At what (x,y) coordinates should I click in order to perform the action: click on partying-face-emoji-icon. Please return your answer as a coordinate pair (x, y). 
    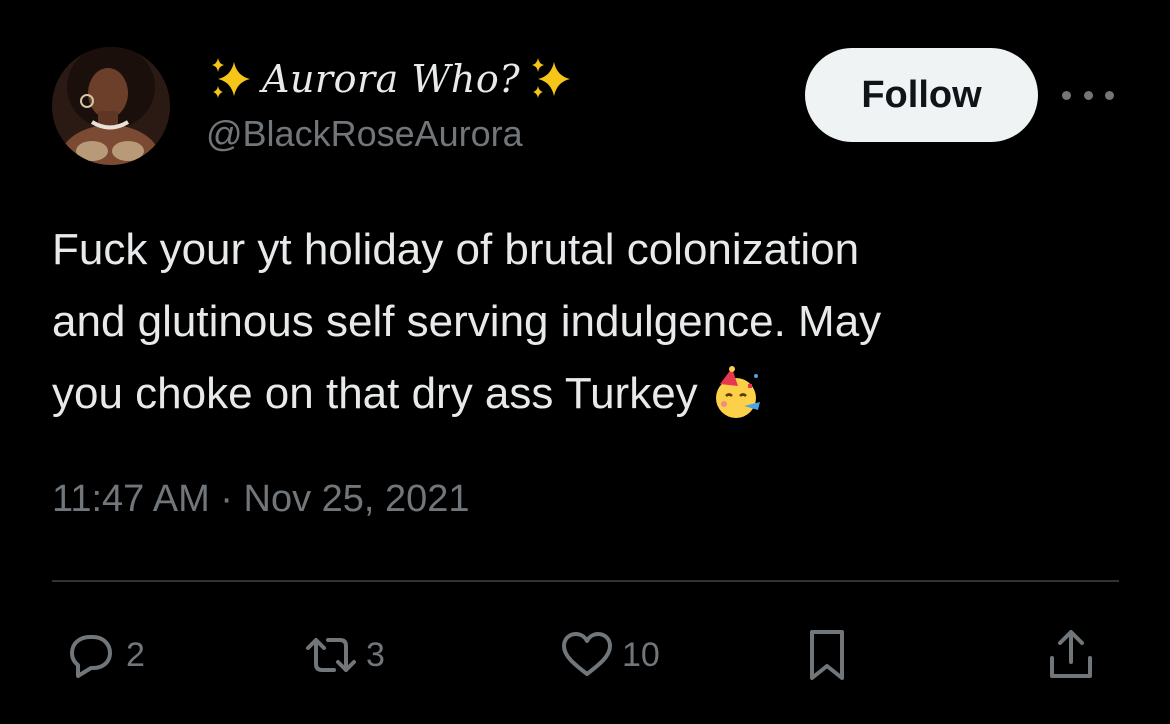
    Looking at the image, I should click on (737, 392).